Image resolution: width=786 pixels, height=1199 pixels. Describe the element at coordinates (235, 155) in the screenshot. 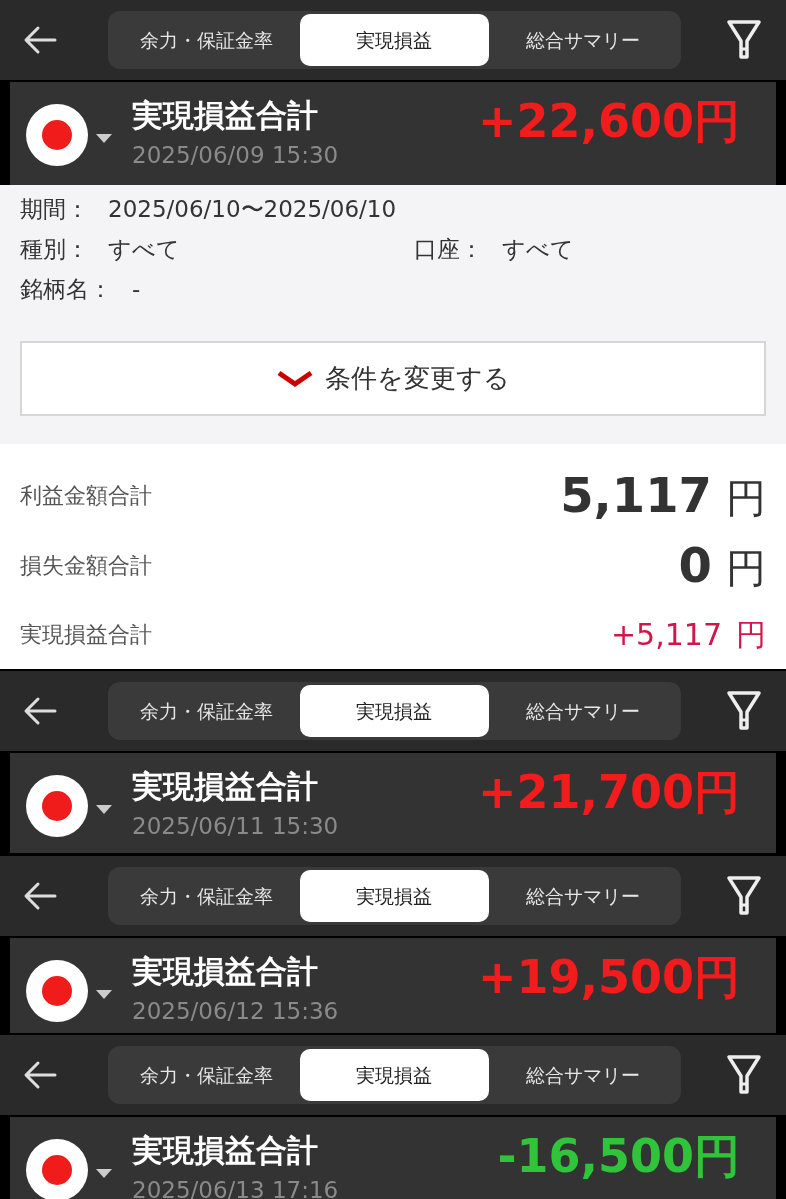

I see `timestamp: 2025/06/09 15:30` at that location.